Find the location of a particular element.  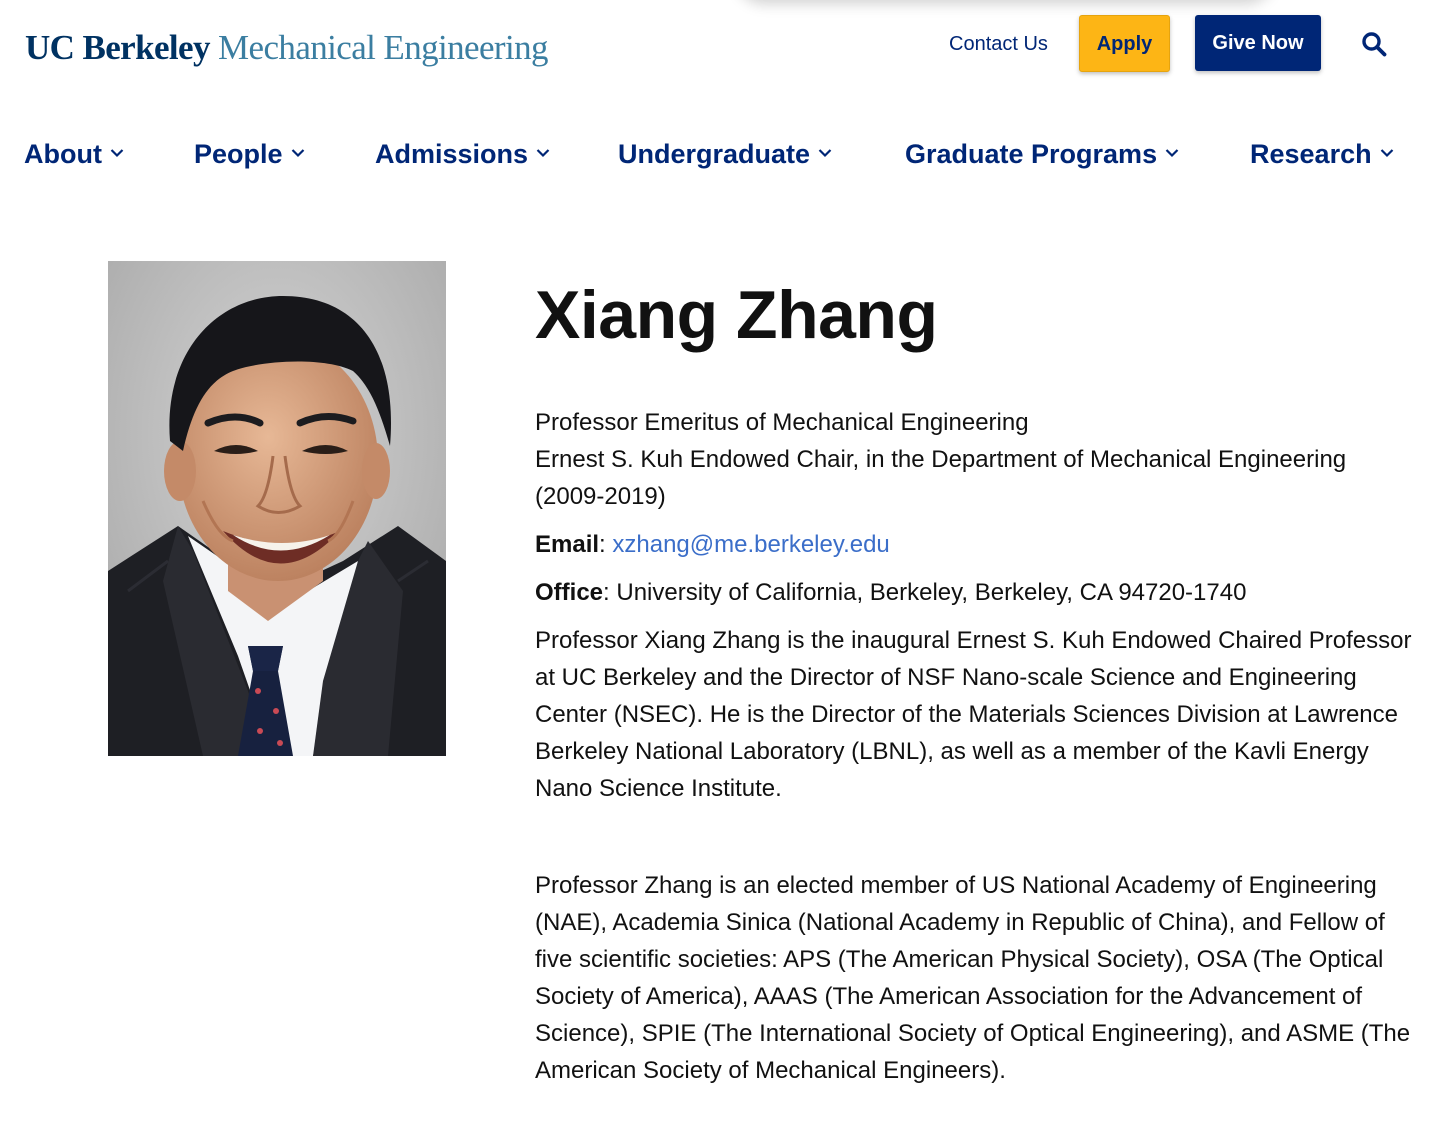

page-title: Xiang Zhang is located at coordinates (736, 315).